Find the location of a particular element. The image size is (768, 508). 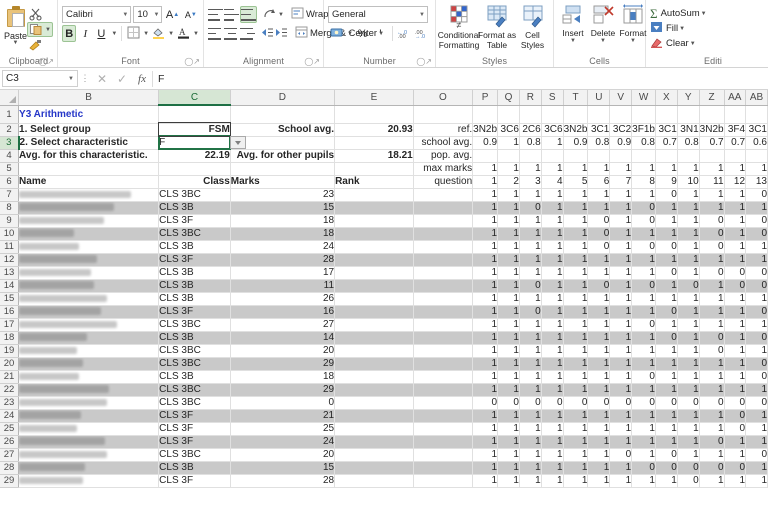

cell-rank-row17 is located at coordinates (374, 325).